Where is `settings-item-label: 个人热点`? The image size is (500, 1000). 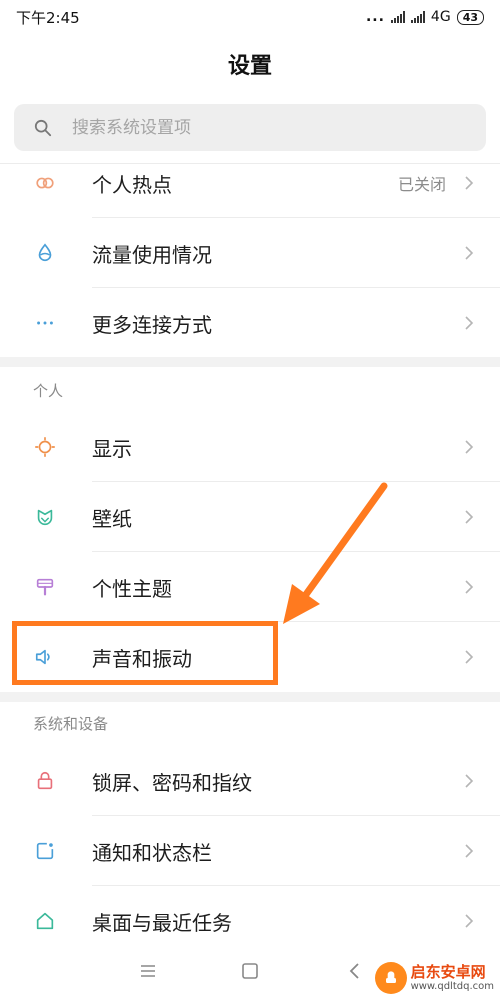 settings-item-label: 个人热点 is located at coordinates (132, 184).